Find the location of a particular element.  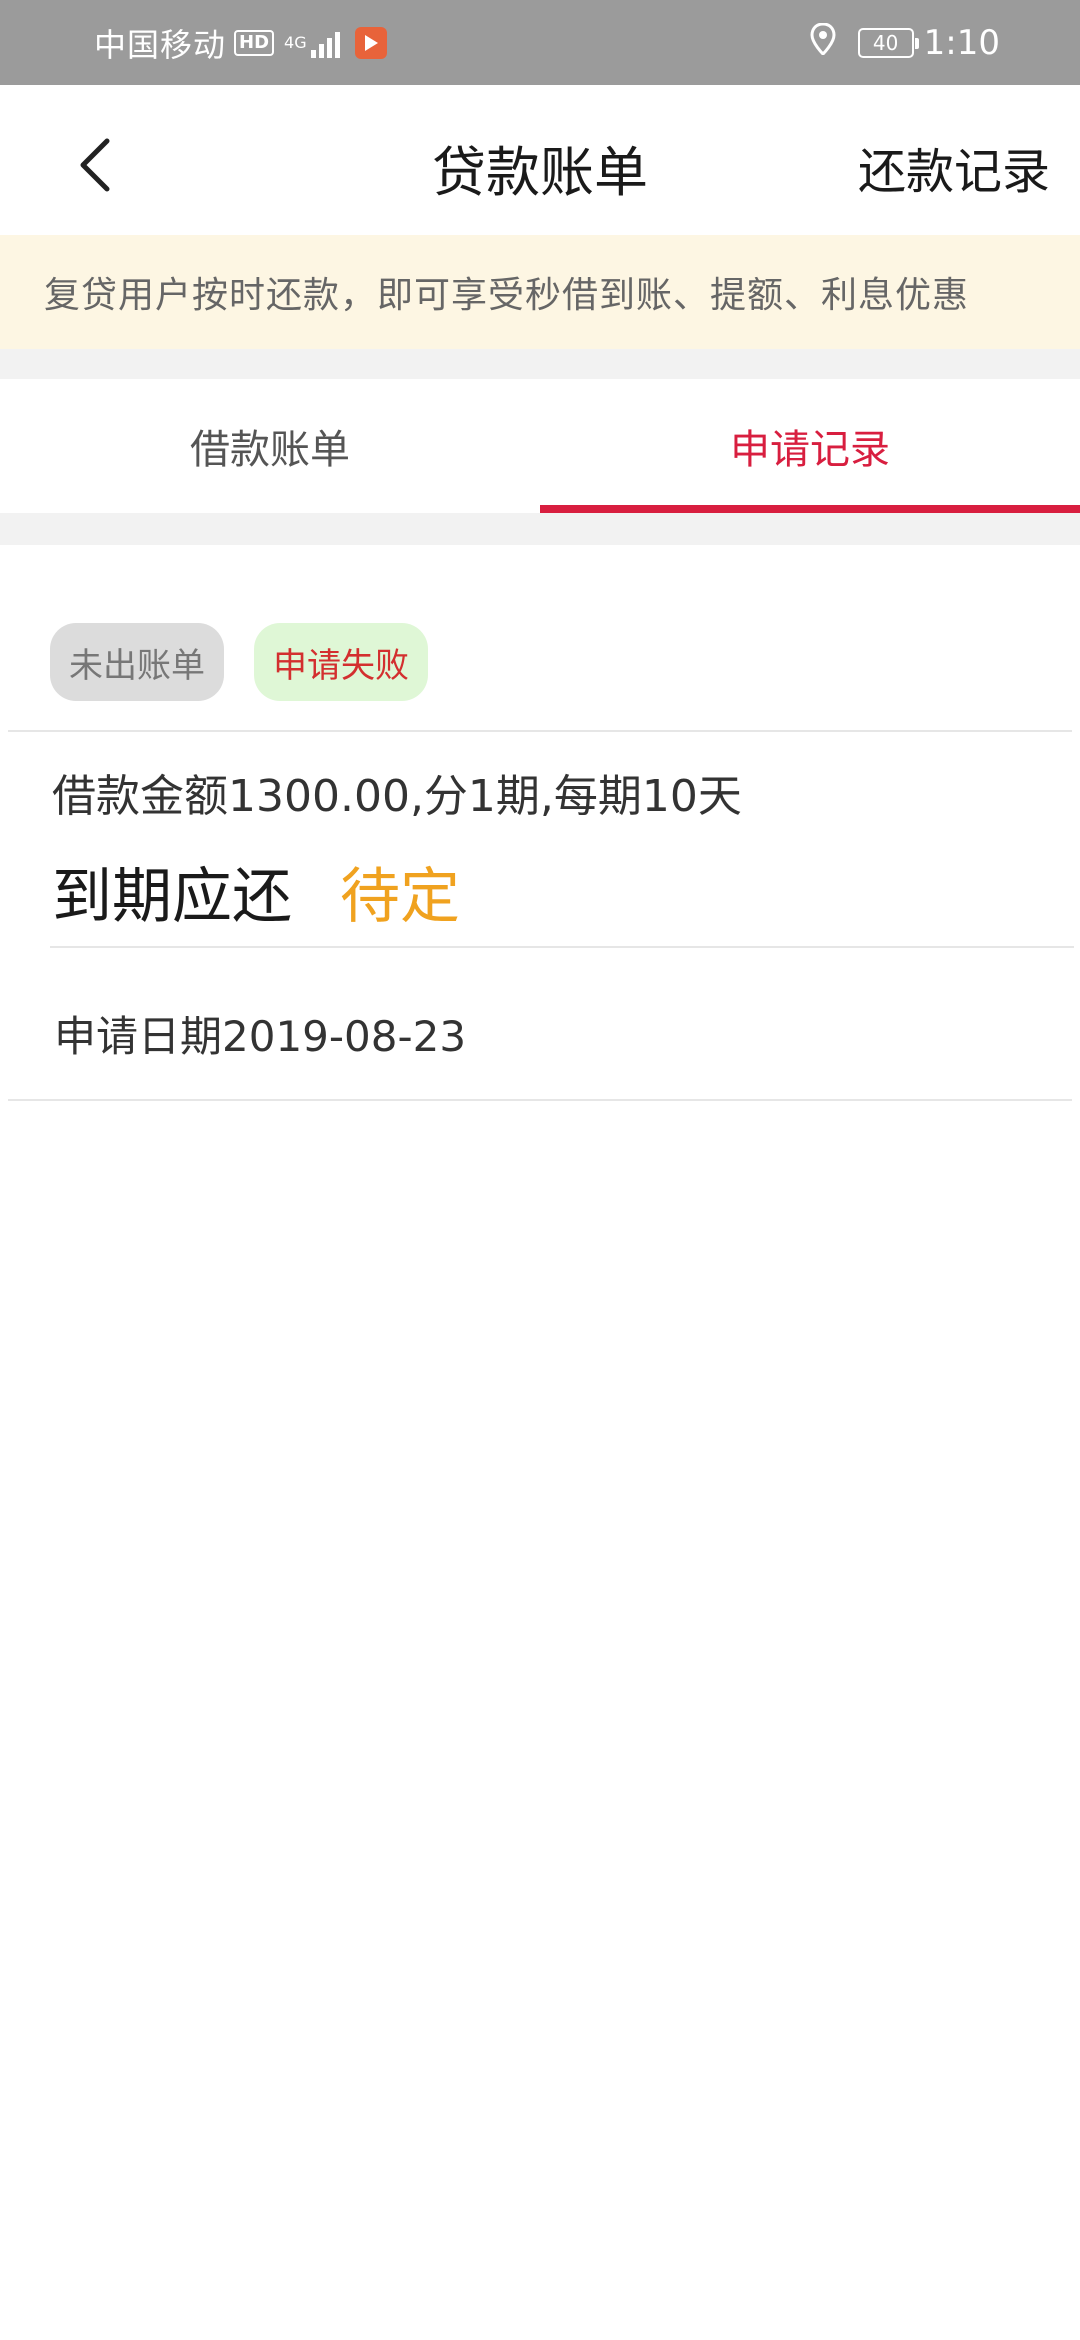

network-type: 4G is located at coordinates (295, 42).